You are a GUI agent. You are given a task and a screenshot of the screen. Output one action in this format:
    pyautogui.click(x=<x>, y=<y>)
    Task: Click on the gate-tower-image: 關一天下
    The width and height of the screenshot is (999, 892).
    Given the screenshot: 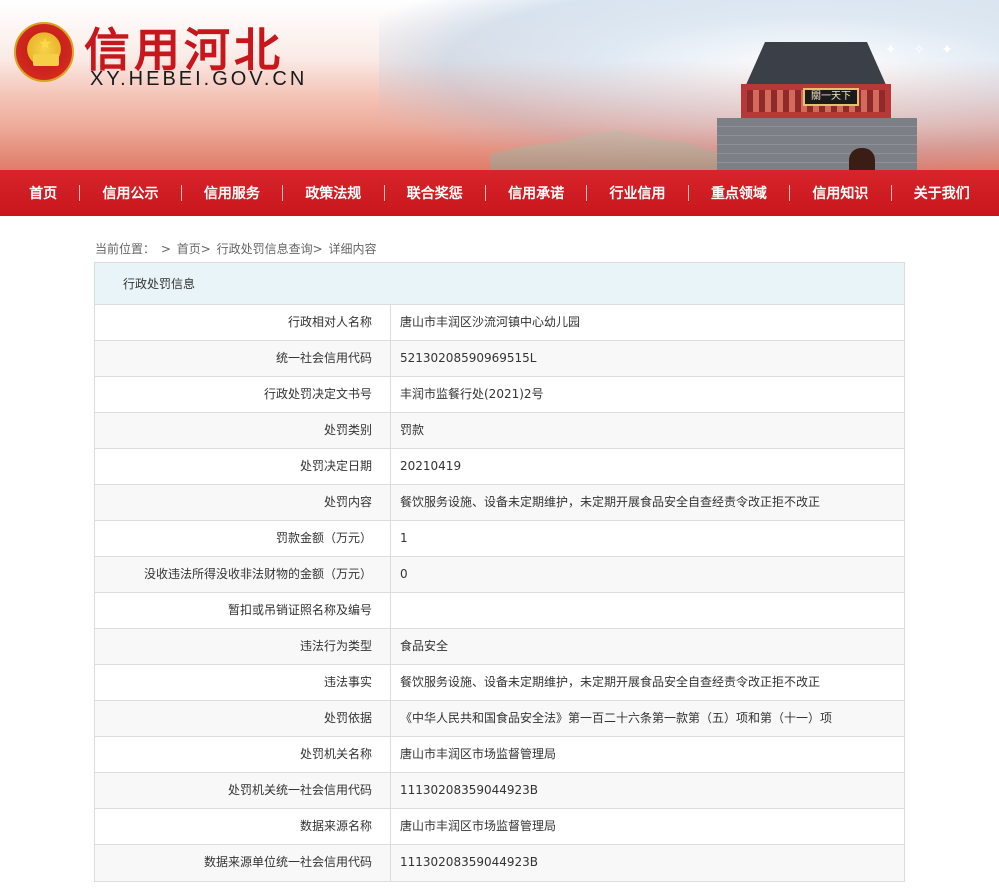 What is the action you would take?
    pyautogui.click(x=816, y=101)
    